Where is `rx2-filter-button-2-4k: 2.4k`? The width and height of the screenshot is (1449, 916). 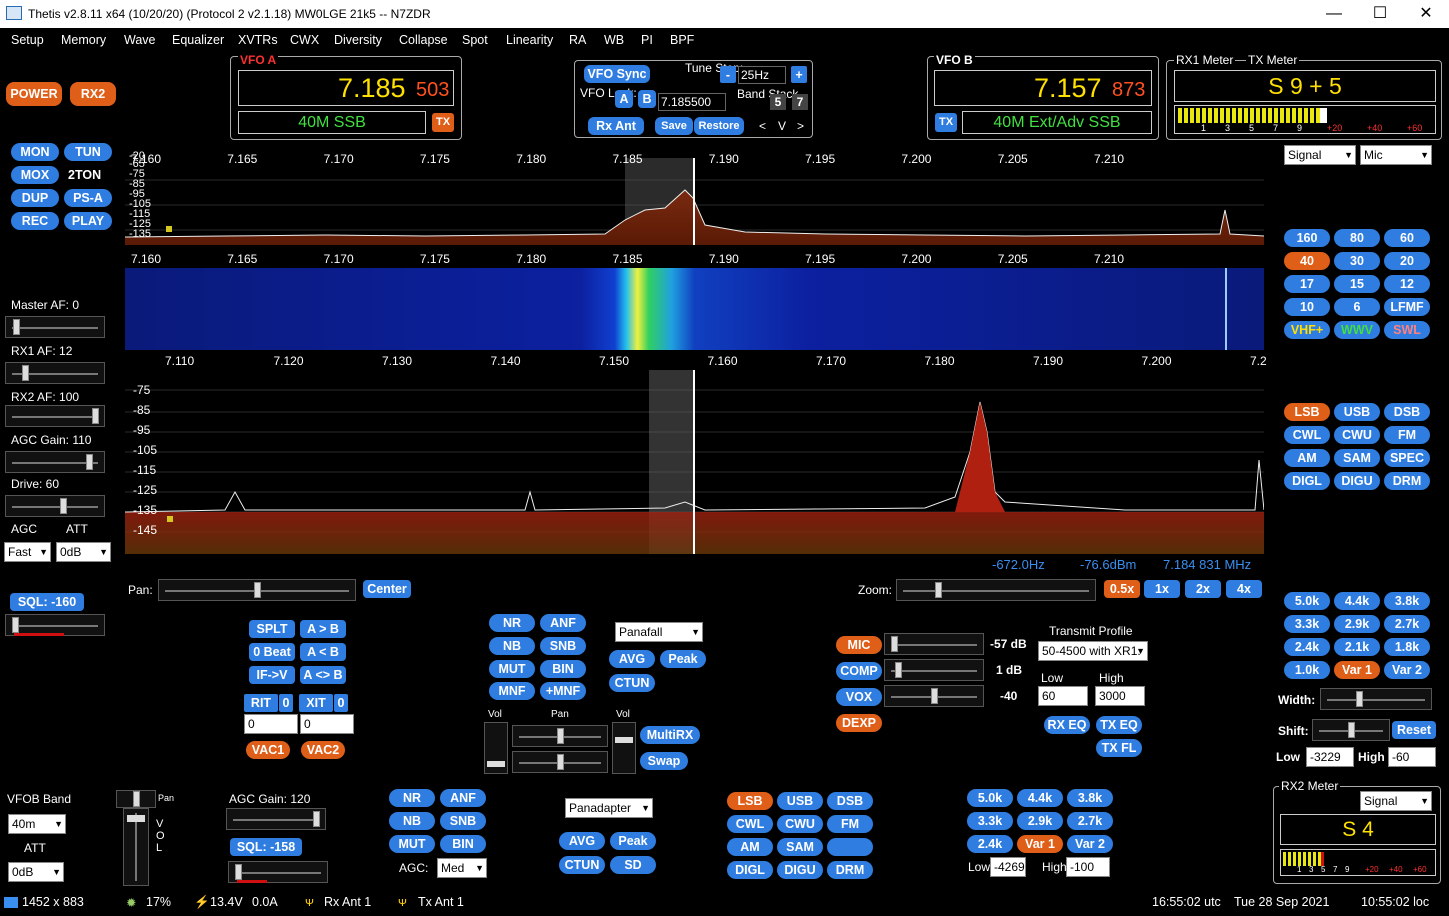
rx2-filter-button-2-4k: 2.4k is located at coordinates (990, 844).